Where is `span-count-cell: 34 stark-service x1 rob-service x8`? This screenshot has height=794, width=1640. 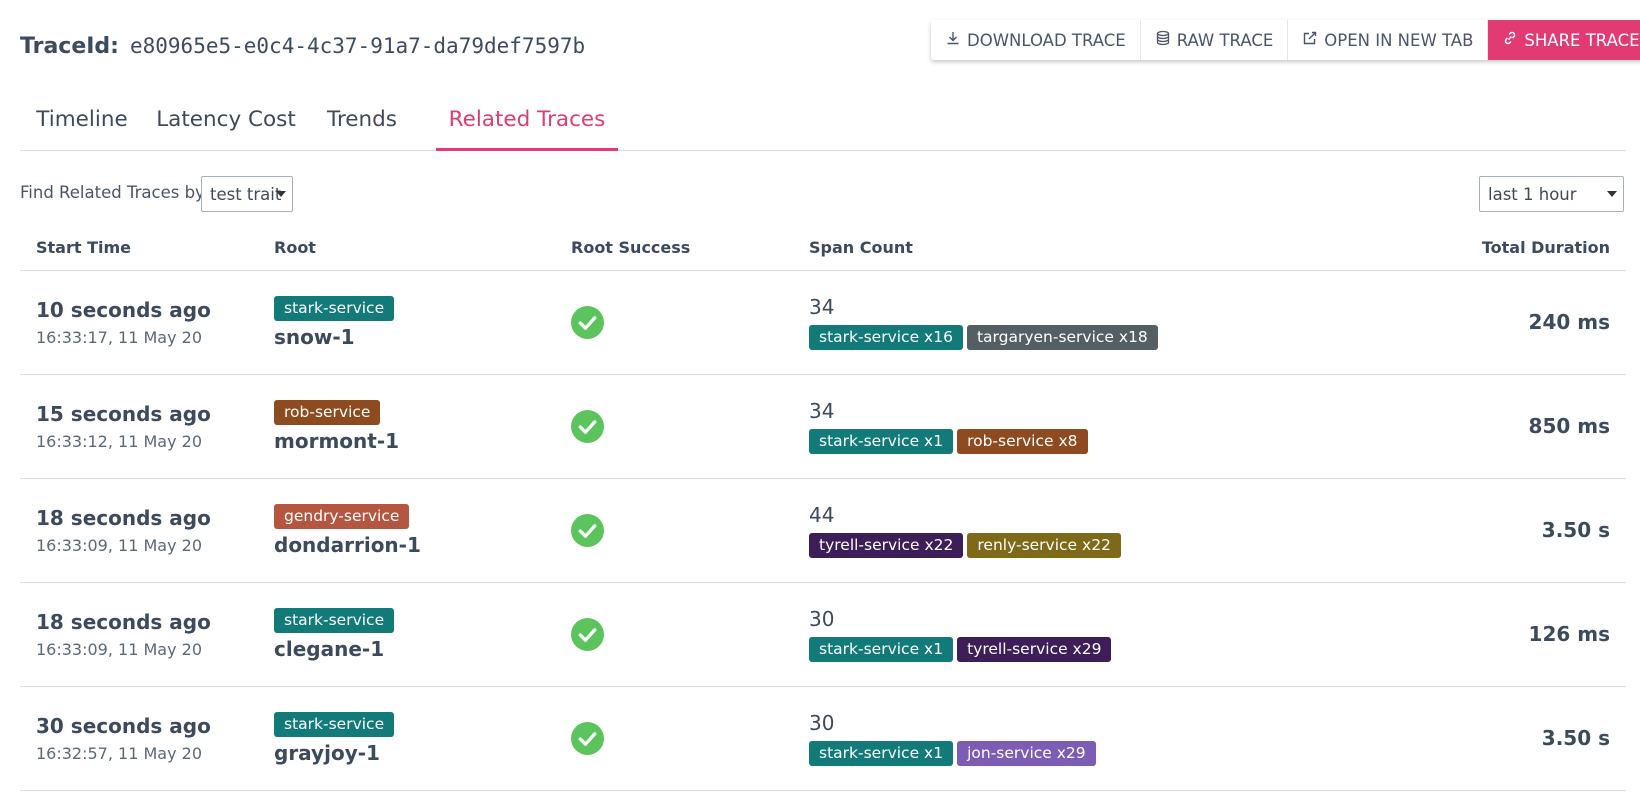
span-count-cell: 34 stark-service x1 rob-service x8 is located at coordinates (1053, 426).